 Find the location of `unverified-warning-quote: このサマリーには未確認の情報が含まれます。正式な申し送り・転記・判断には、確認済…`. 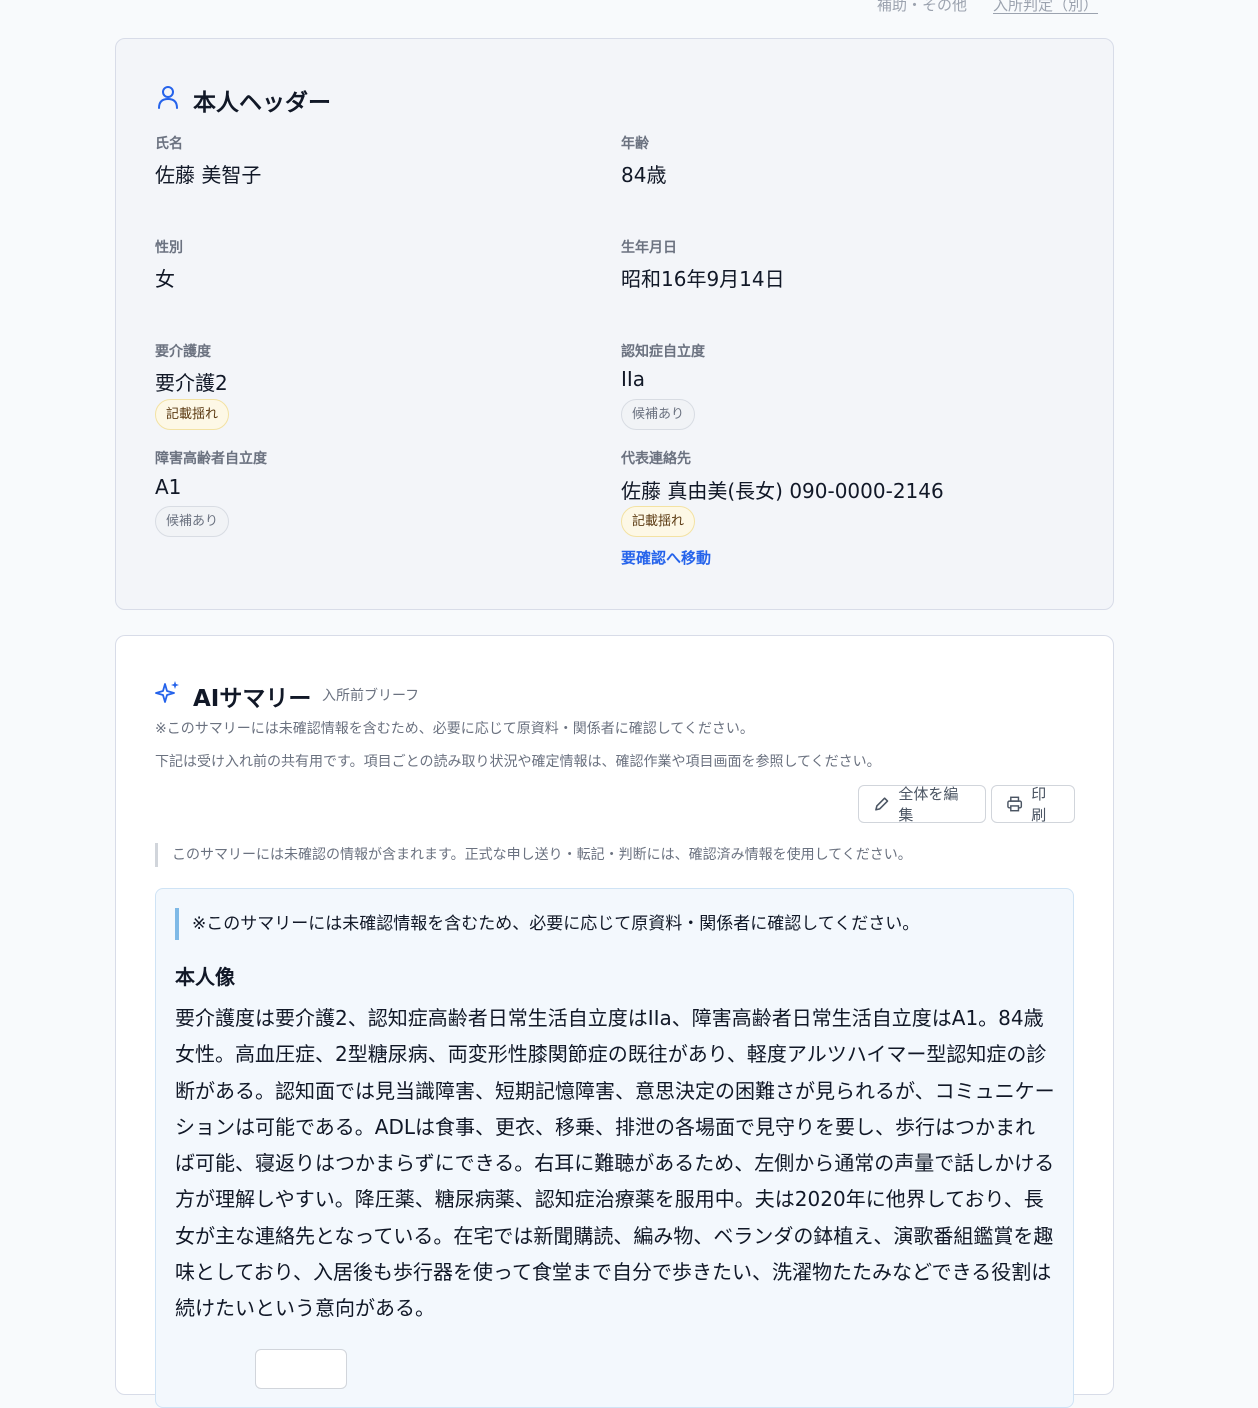

unverified-warning-quote: このサマリーには未確認の情報が含まれます。正式な申し送り・転記・判断には、確認済… is located at coordinates (614, 855).